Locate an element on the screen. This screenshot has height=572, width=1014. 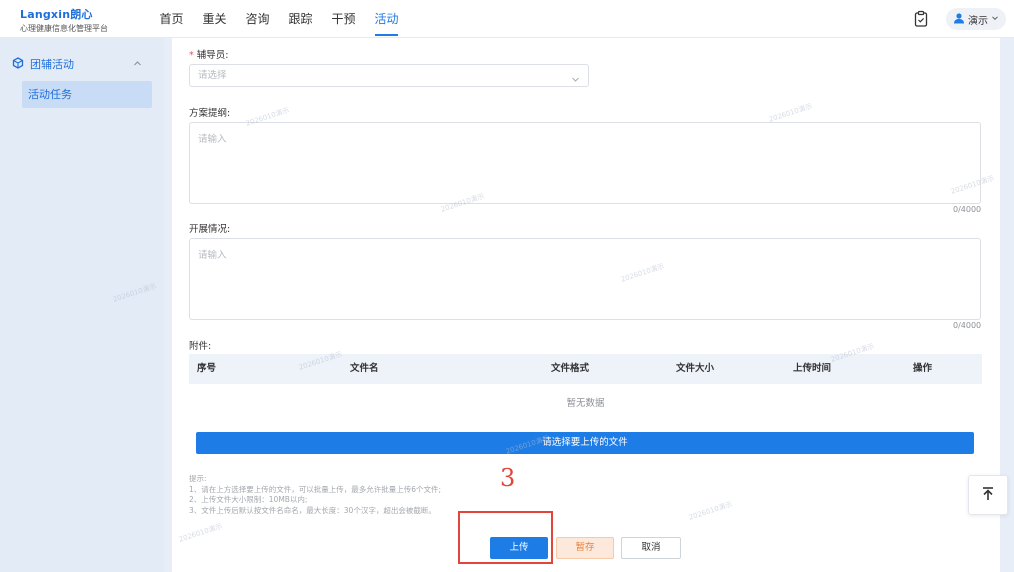
attachments-label: 附件: is located at coordinates (200, 346).